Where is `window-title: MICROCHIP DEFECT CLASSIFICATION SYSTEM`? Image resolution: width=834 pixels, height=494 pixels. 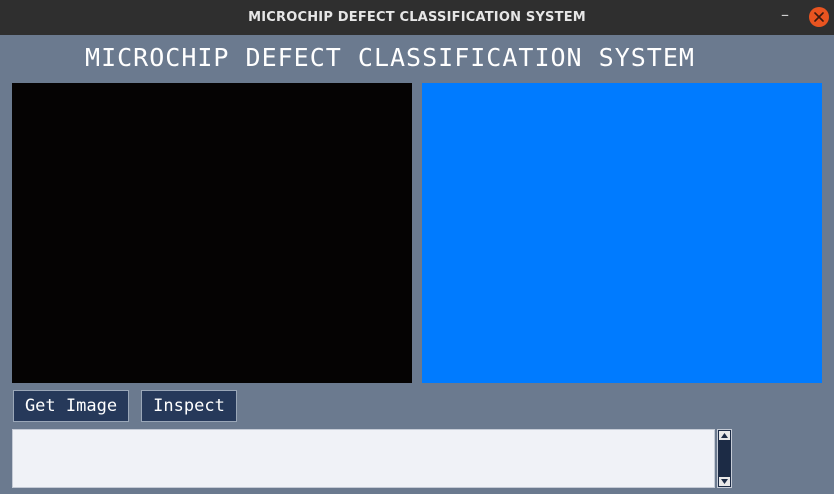
window-title: MICROCHIP DEFECT CLASSIFICATION SYSTEM is located at coordinates (417, 17).